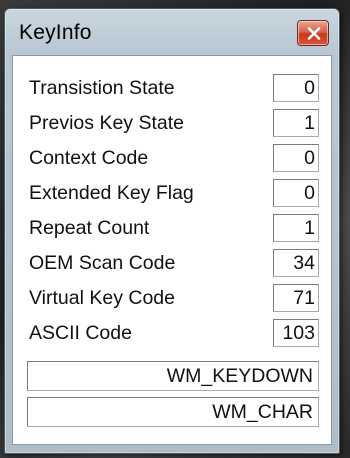  Describe the element at coordinates (106, 123) in the screenshot. I see `field-label: Previos Key State` at that location.